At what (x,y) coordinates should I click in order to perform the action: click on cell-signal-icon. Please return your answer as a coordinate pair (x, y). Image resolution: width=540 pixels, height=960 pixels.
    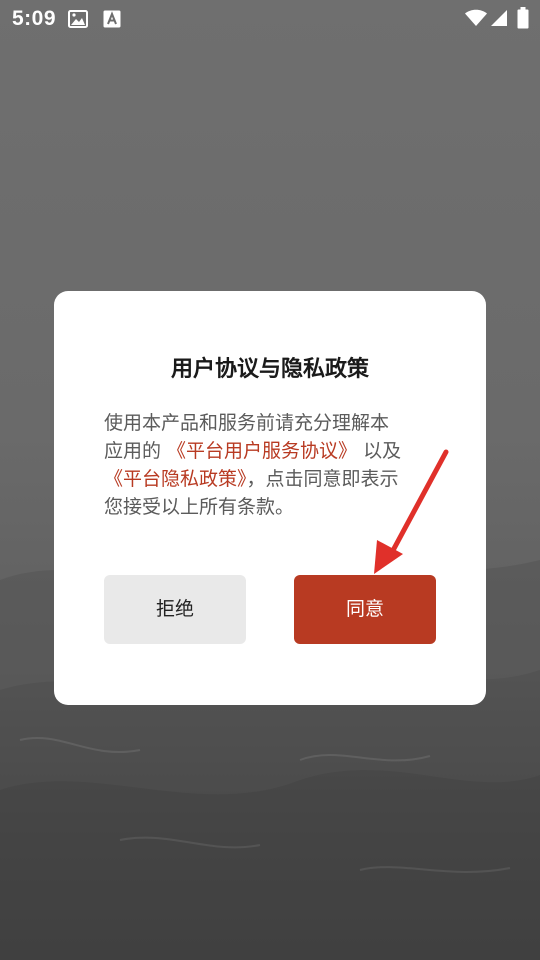
    Looking at the image, I should click on (499, 20).